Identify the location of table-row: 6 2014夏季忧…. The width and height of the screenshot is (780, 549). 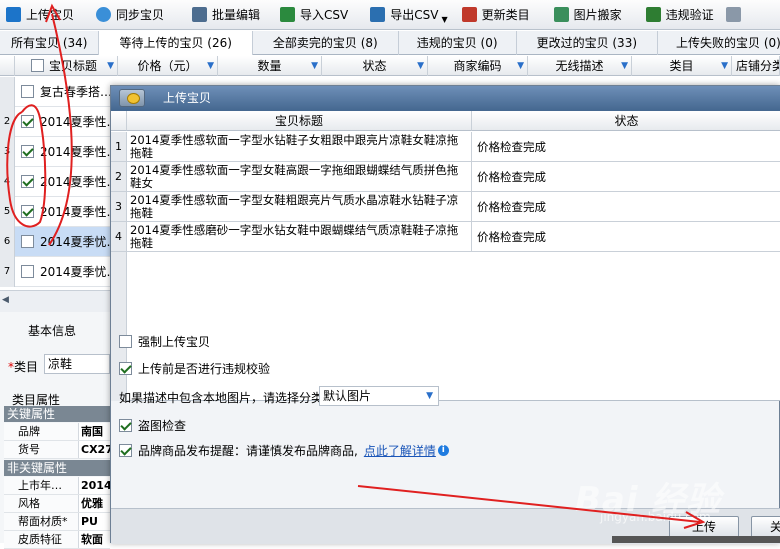
(55, 241).